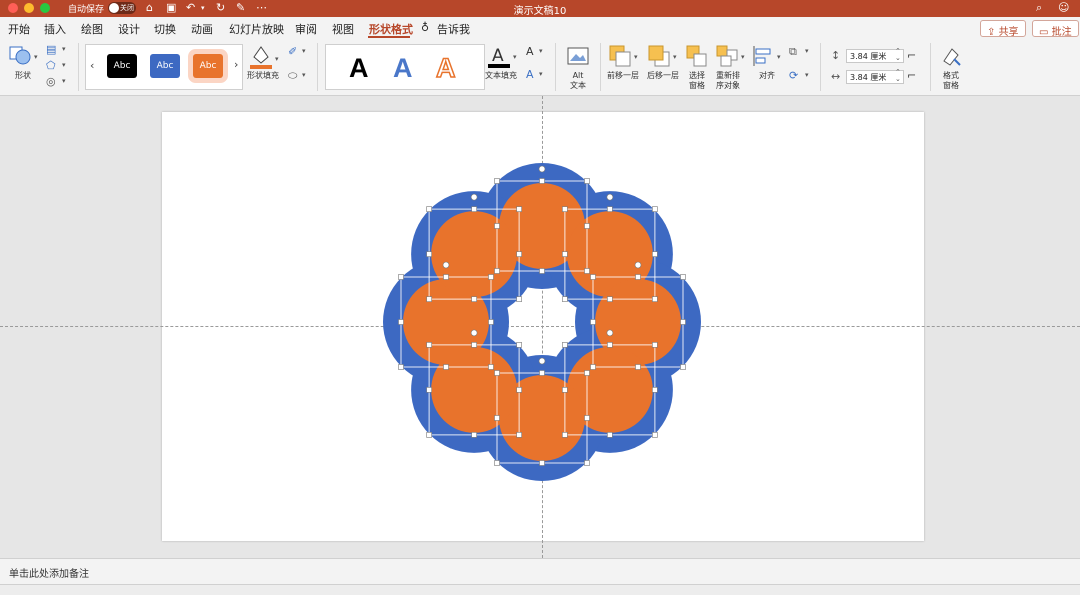  What do you see at coordinates (515, 57) in the screenshot?
I see `text-fill-dropdown-icon: ▾` at bounding box center [515, 57].